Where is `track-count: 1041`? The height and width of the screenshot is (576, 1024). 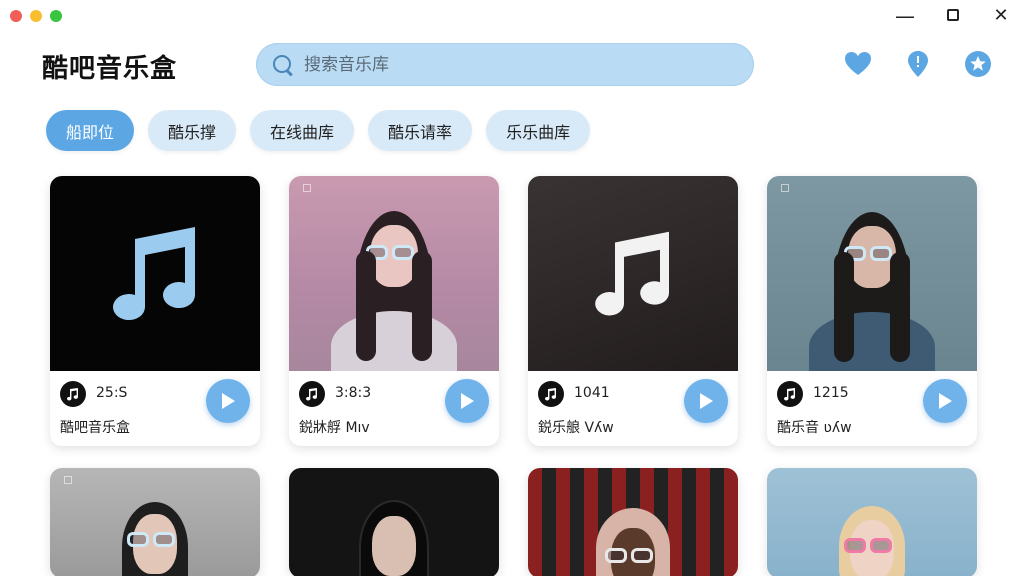 track-count: 1041 is located at coordinates (592, 393).